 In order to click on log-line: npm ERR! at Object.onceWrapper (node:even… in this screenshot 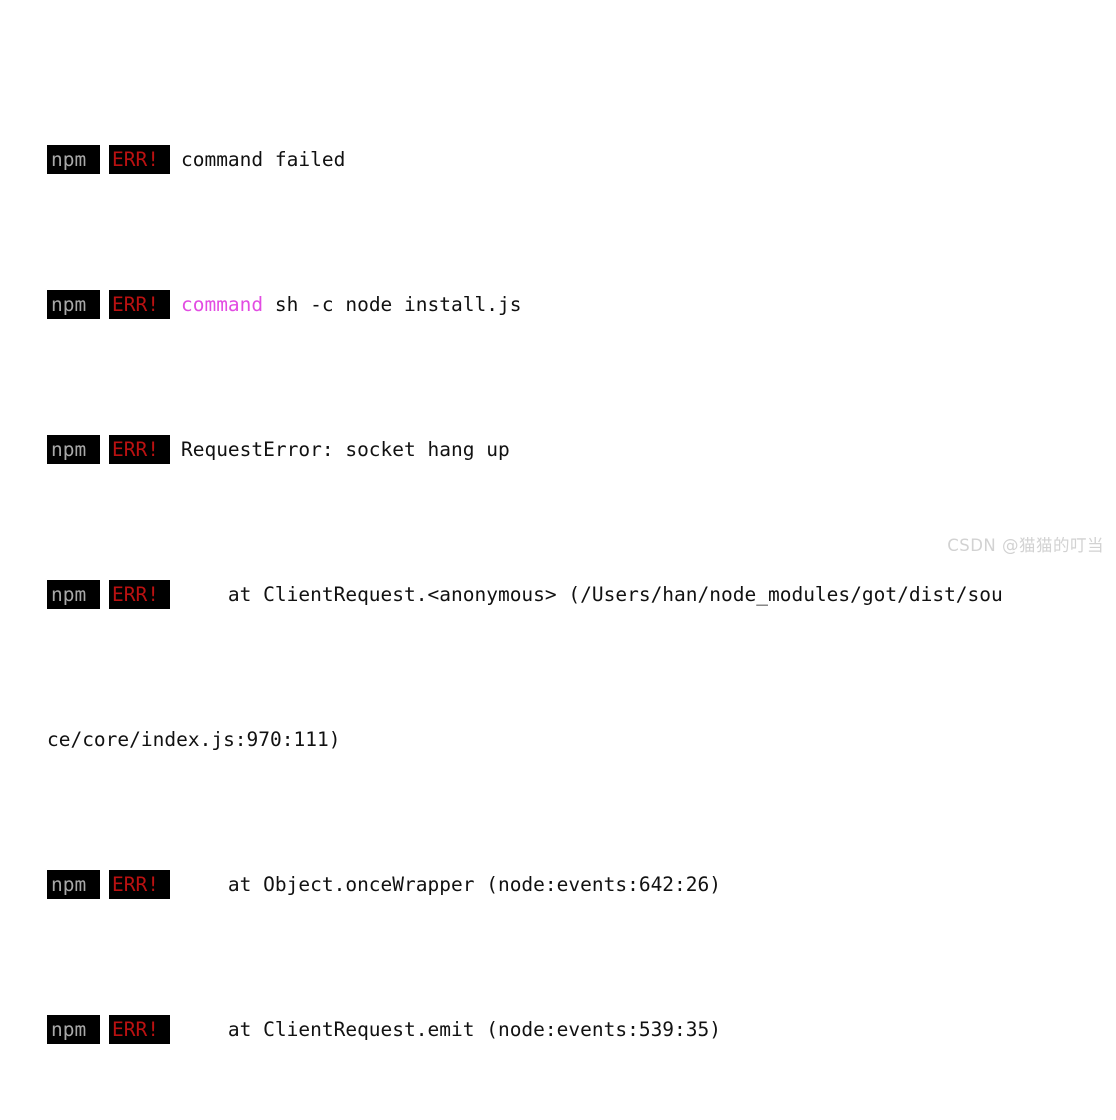, I will do `click(558, 870)`.